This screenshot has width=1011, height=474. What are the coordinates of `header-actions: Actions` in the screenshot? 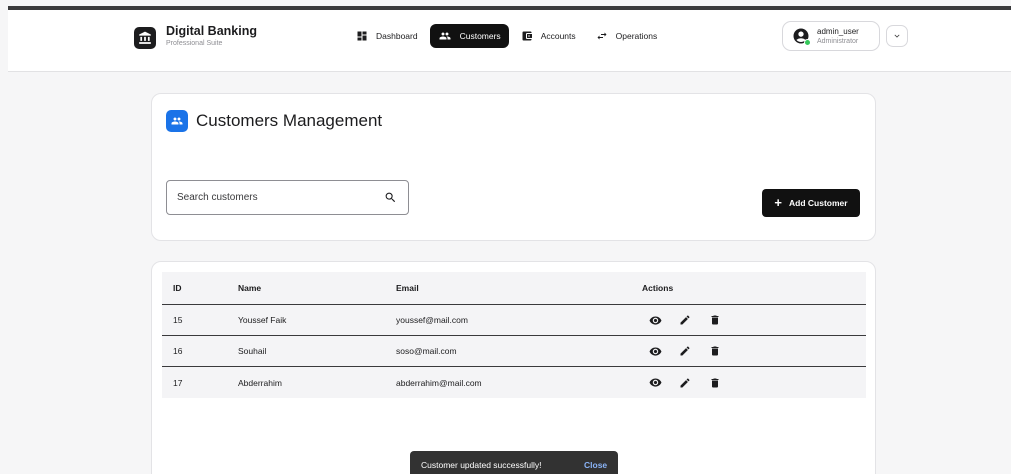 It's located at (658, 288).